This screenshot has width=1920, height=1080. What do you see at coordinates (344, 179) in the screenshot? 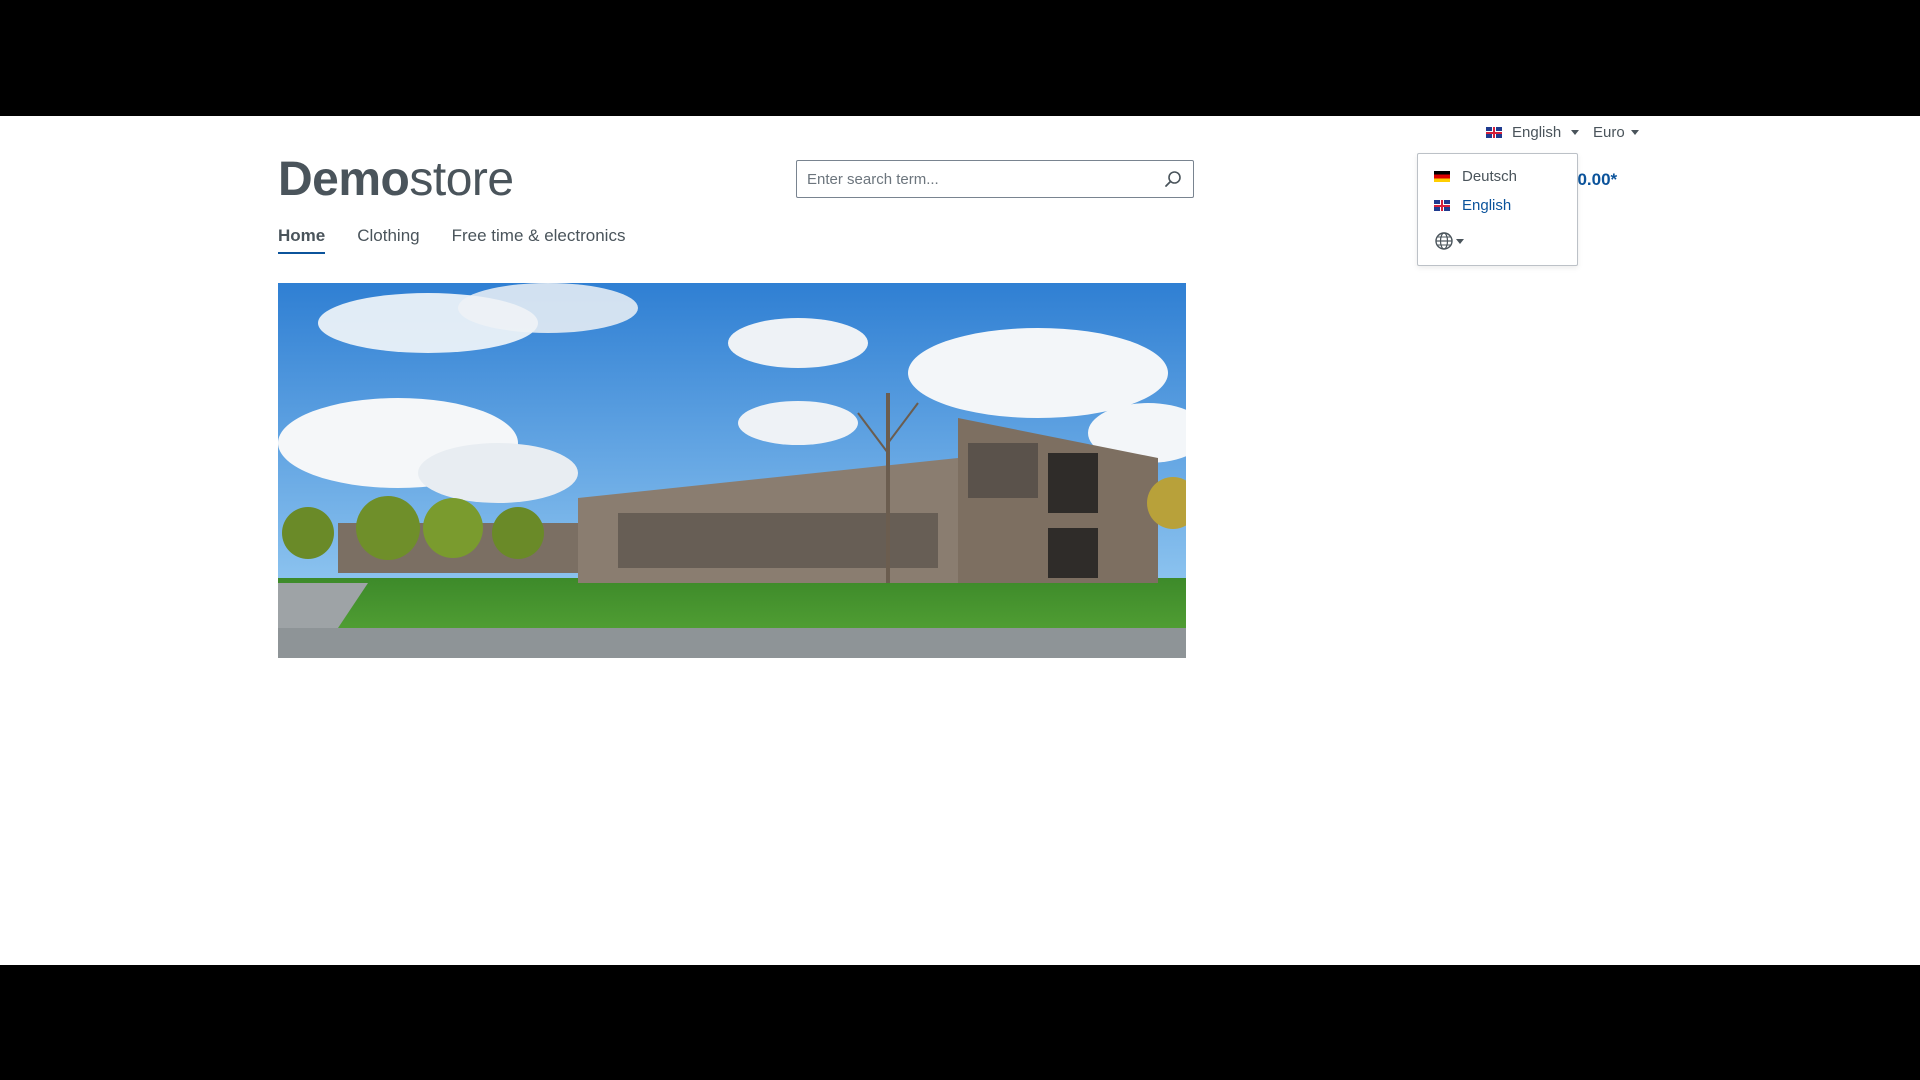
I see `logo-bold-text: Demo` at bounding box center [344, 179].